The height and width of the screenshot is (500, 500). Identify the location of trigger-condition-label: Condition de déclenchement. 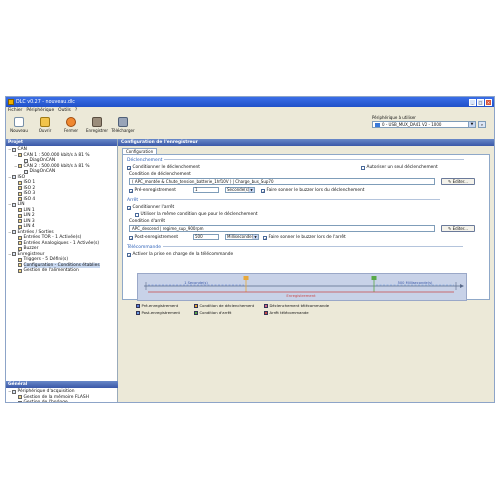
(160, 174).